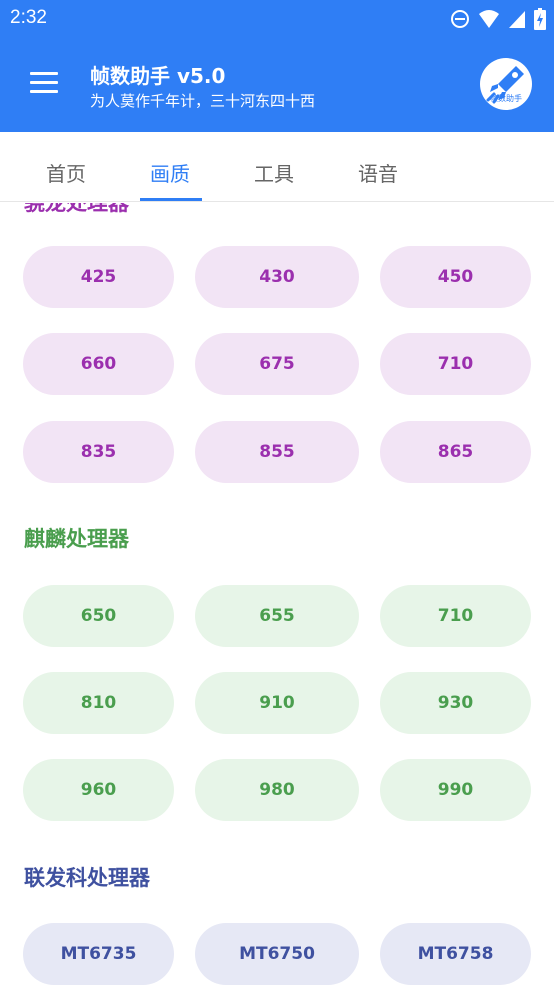 The height and width of the screenshot is (985, 554). What do you see at coordinates (158, 76) in the screenshot?
I see `app-title: 帧数助手 v5.0` at bounding box center [158, 76].